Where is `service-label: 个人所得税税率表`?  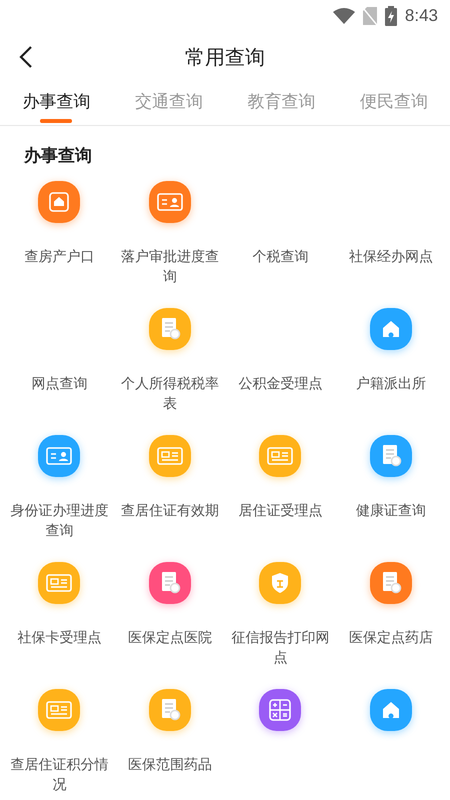 service-label: 个人所得税税率表 is located at coordinates (170, 394).